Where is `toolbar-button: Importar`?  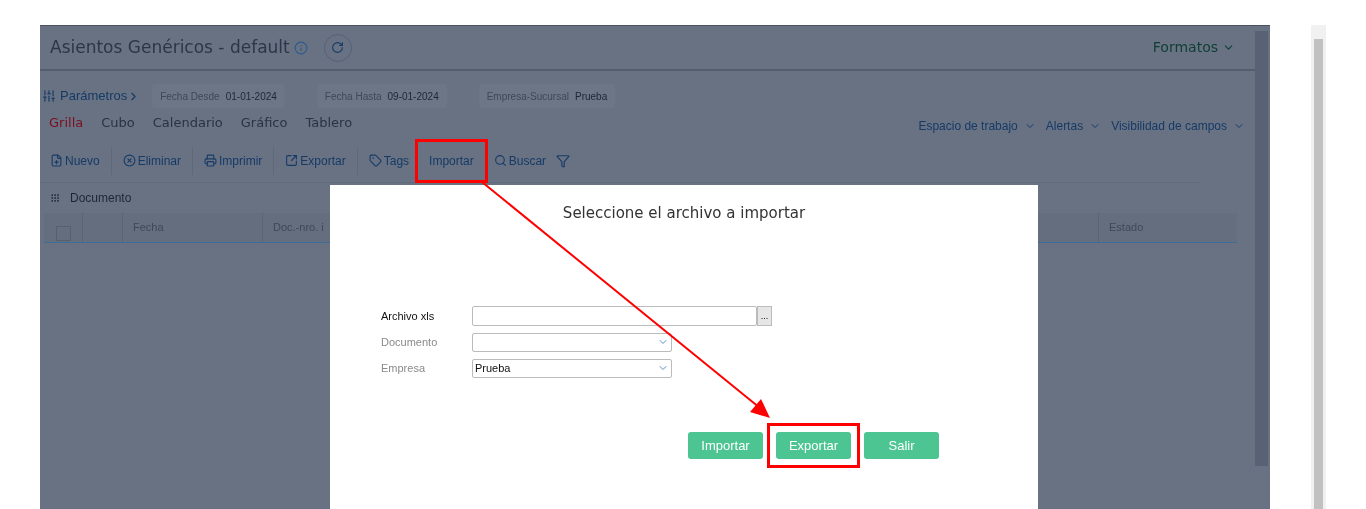
toolbar-button: Importar is located at coordinates (451, 160).